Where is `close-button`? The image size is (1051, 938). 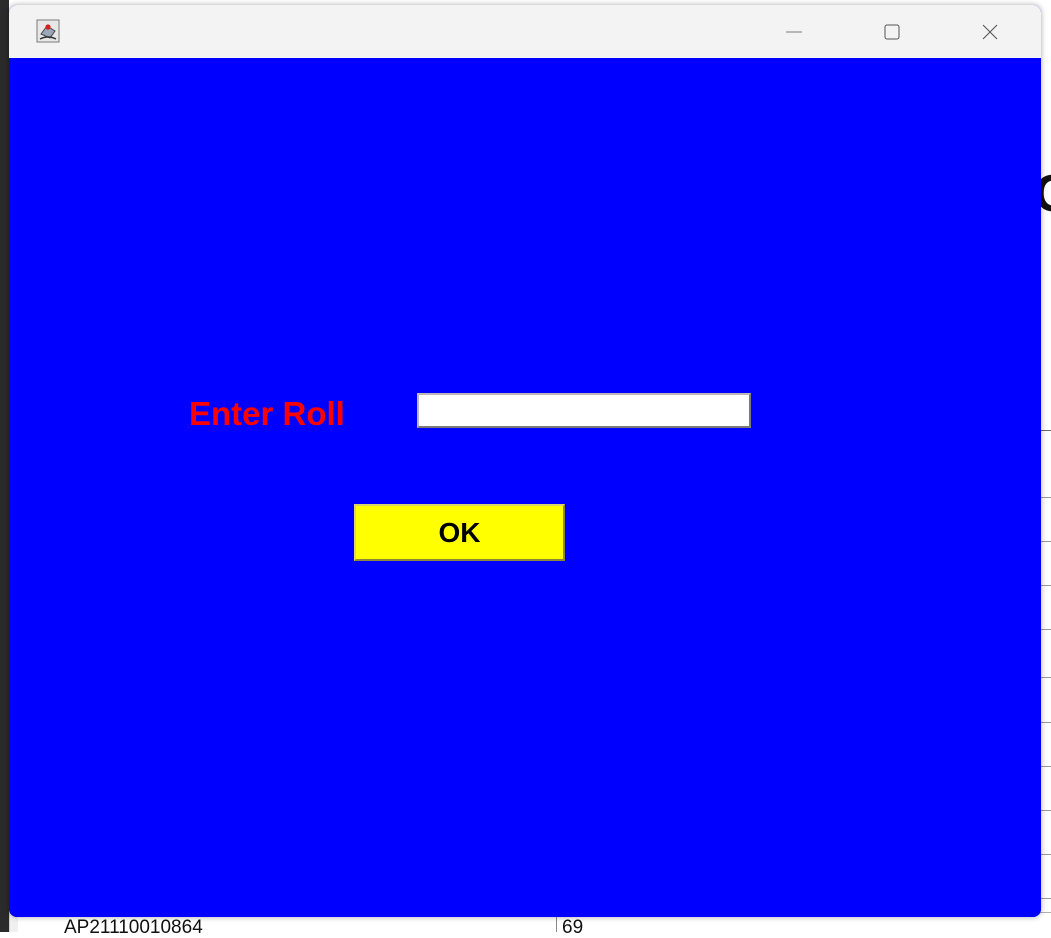 close-button is located at coordinates (990, 31).